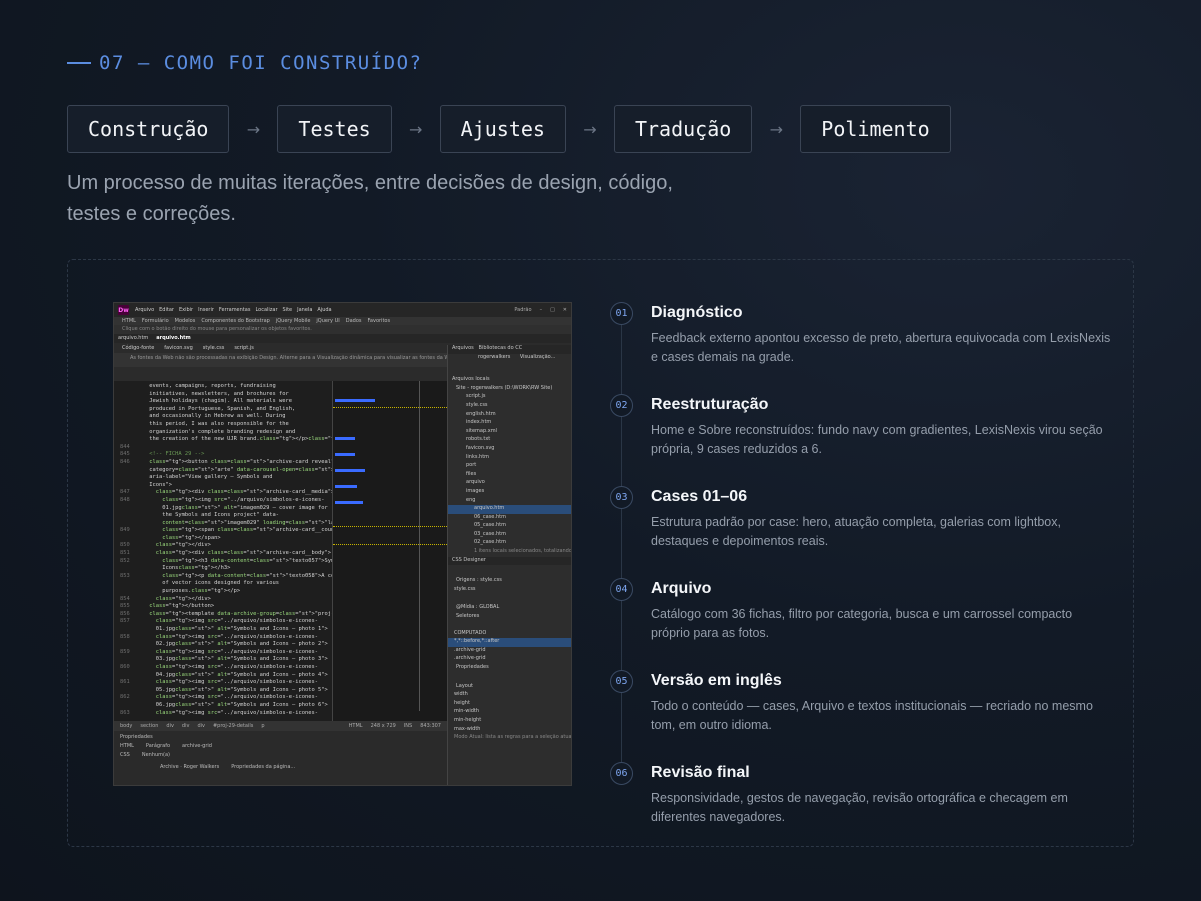  Describe the element at coordinates (490, 525) in the screenshot. I see `file-item: 05_case.htm` at that location.